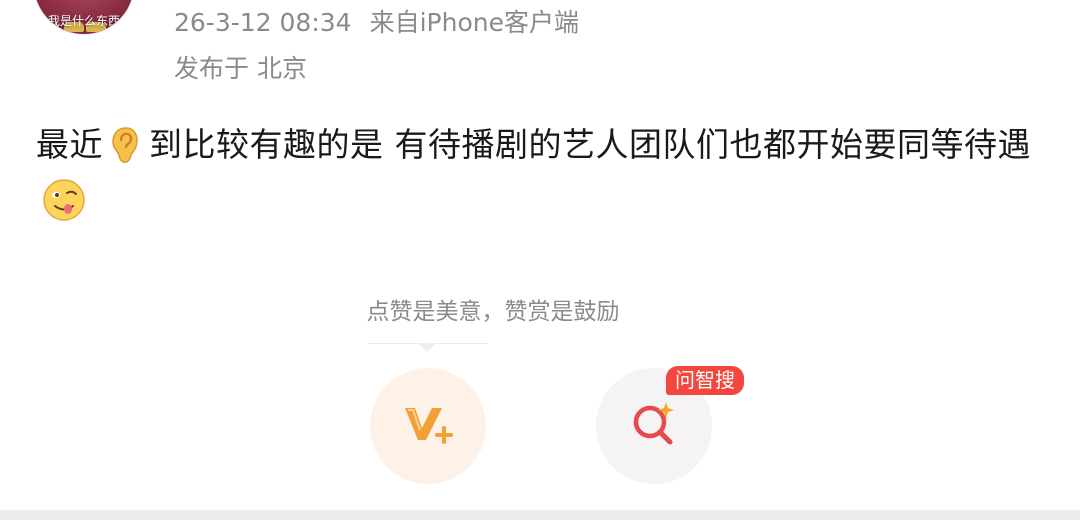  I want to click on ear-emoji-icon, so click(126, 152).